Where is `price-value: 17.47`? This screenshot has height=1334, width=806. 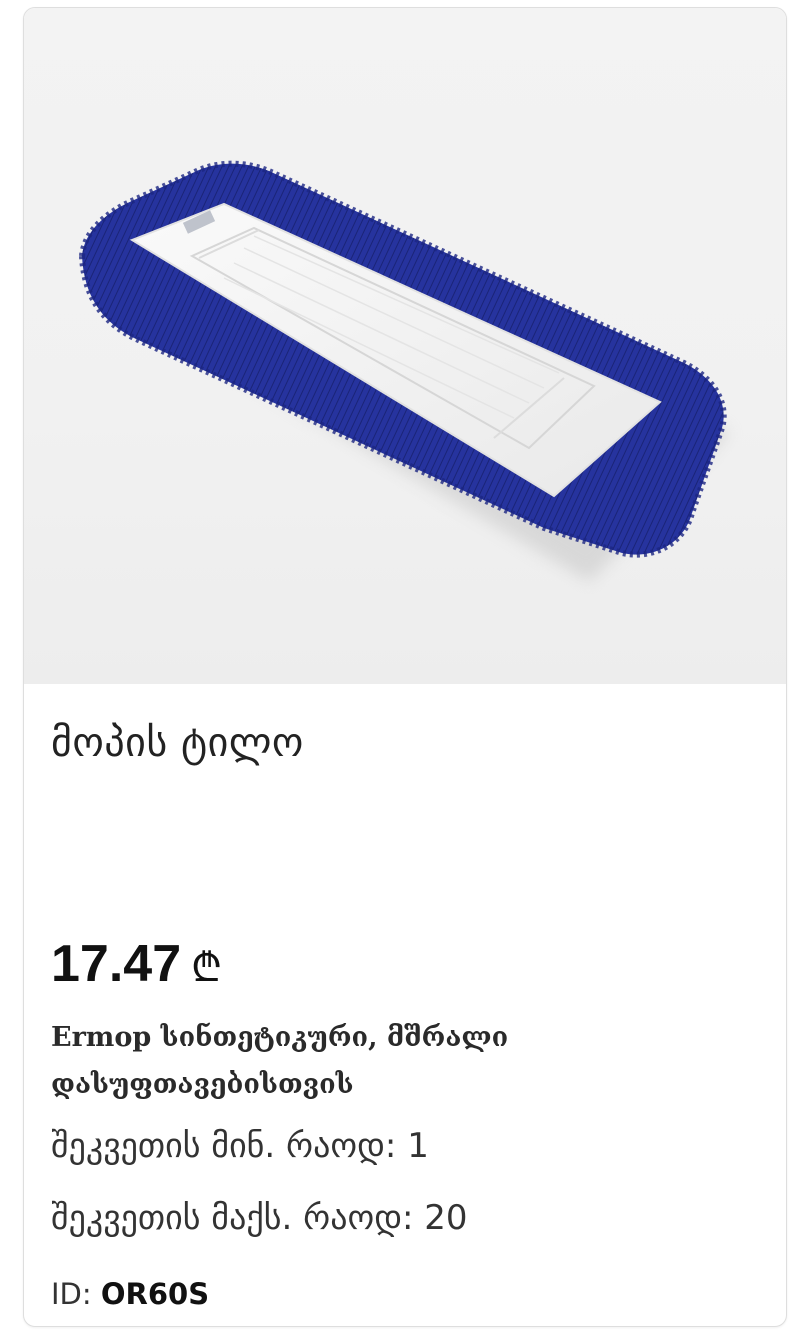 price-value: 17.47 is located at coordinates (116, 964).